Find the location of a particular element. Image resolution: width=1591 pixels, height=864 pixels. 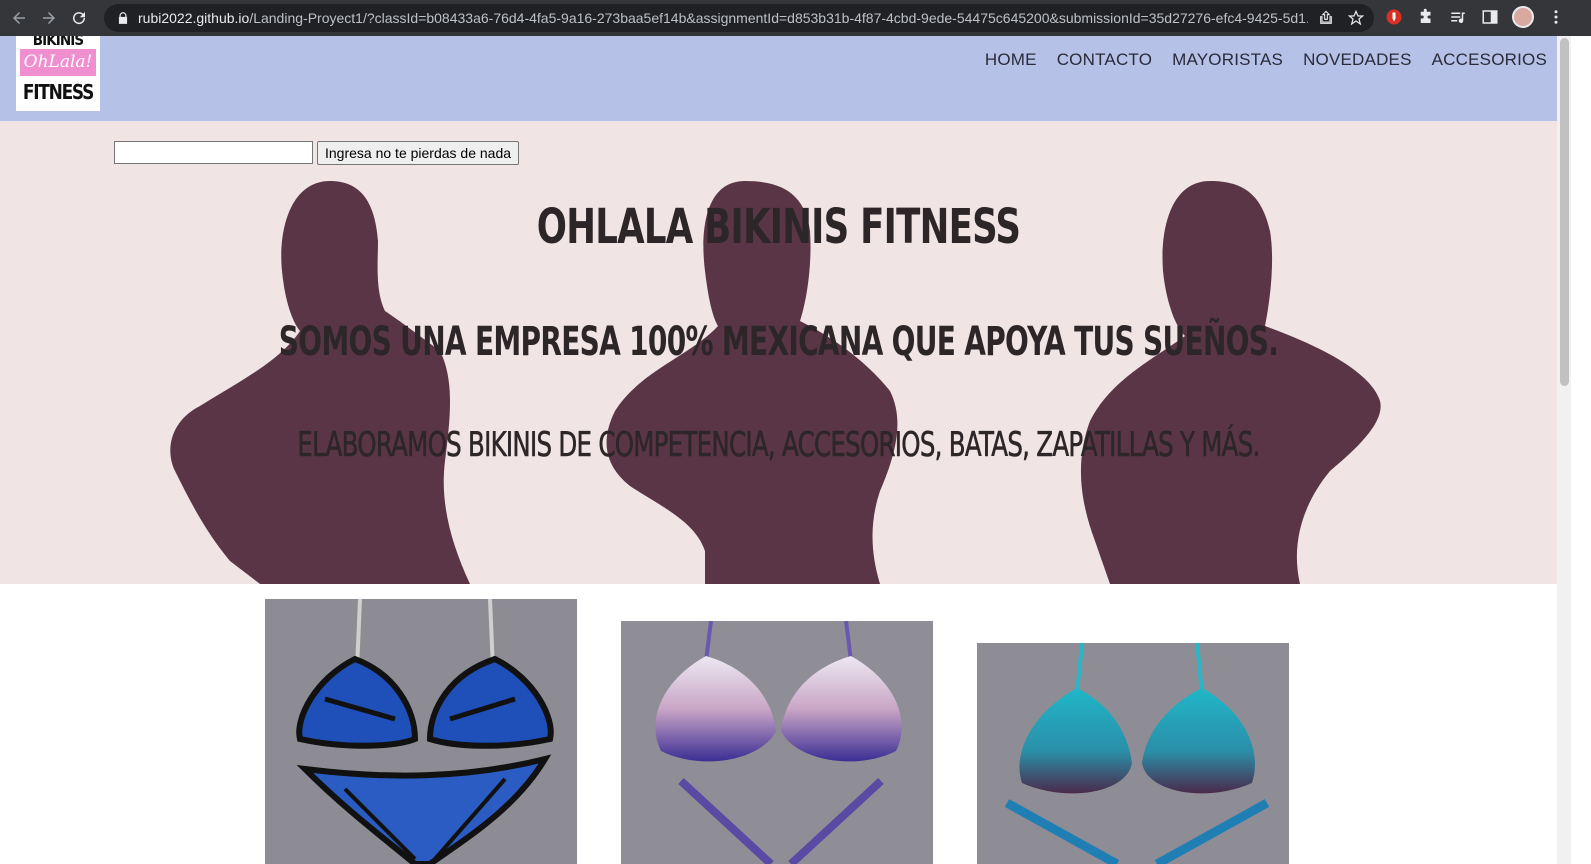

reload-button is located at coordinates (79, 18).